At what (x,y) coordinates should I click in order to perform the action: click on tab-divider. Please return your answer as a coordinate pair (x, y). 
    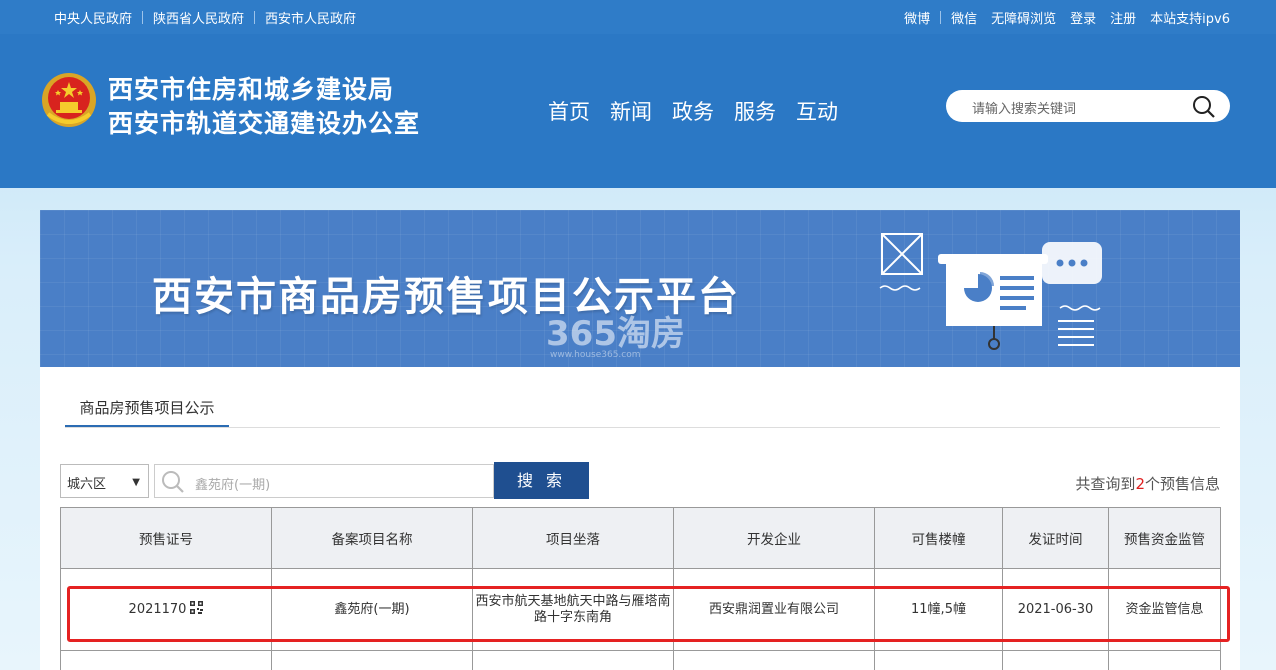
    Looking at the image, I should click on (642, 427).